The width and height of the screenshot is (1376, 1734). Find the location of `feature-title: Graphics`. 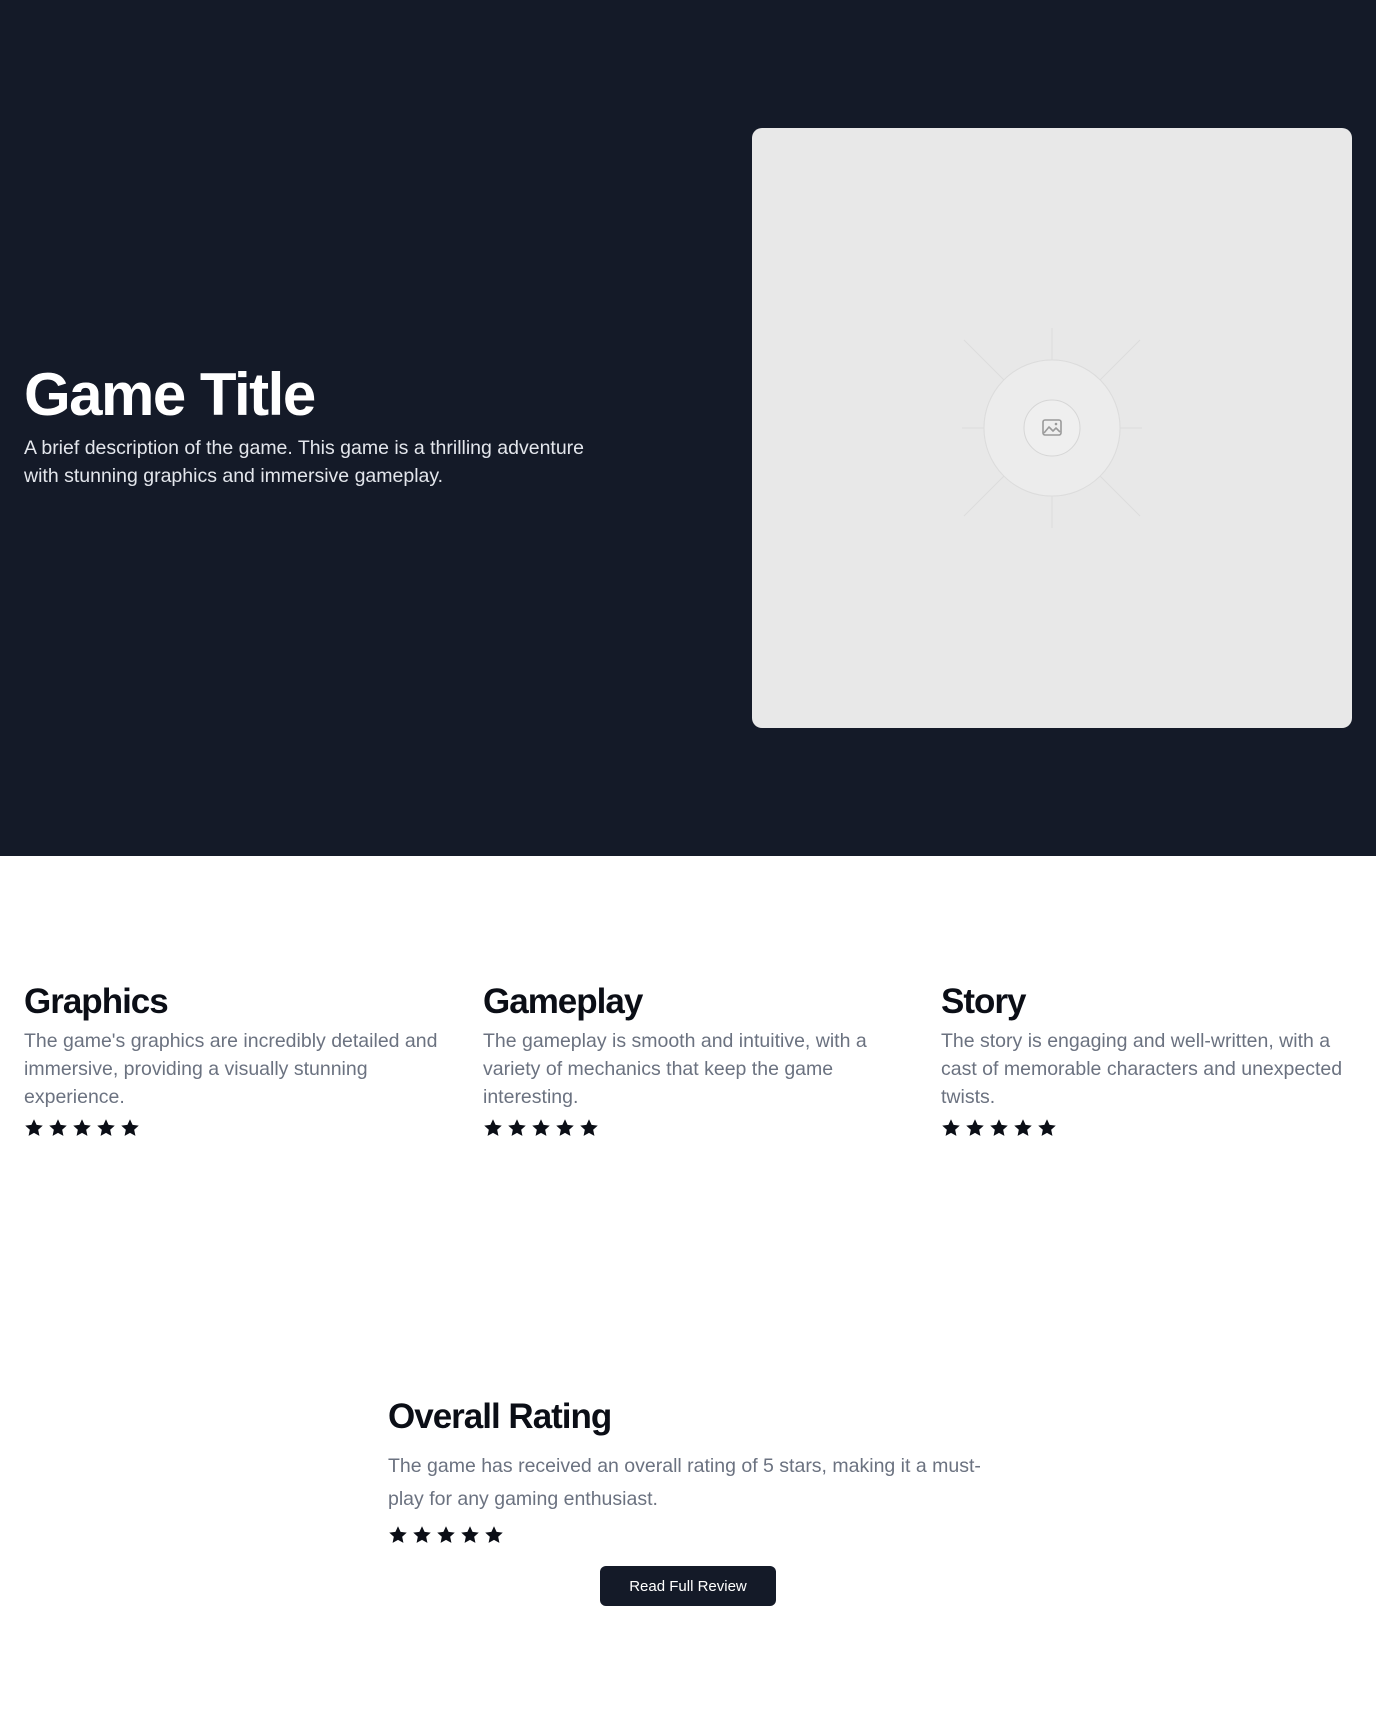

feature-title: Graphics is located at coordinates (96, 1001).